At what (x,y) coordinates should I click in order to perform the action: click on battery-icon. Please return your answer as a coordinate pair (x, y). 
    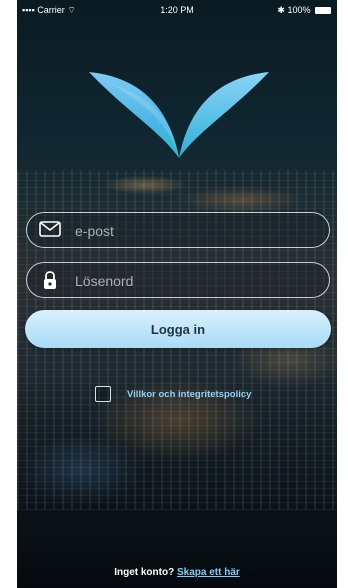
    Looking at the image, I should click on (323, 10).